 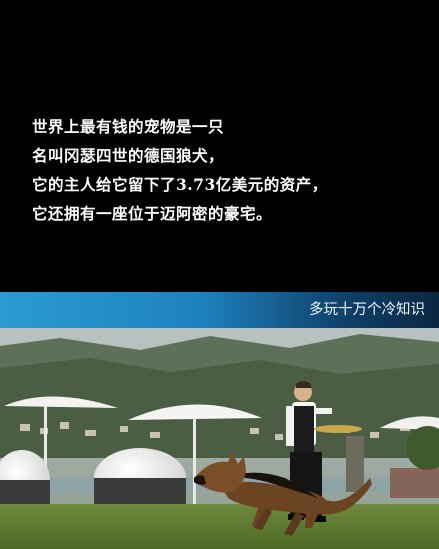 What do you see at coordinates (152, 213) in the screenshot?
I see `caption-line-4: 它还拥有一座位于迈阿密的豪宅。` at bounding box center [152, 213].